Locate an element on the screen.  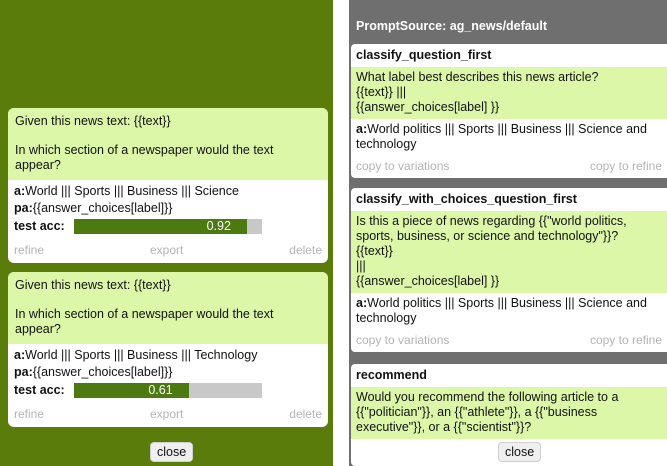
prompt-line: {{text}} ||| is located at coordinates (381, 92).